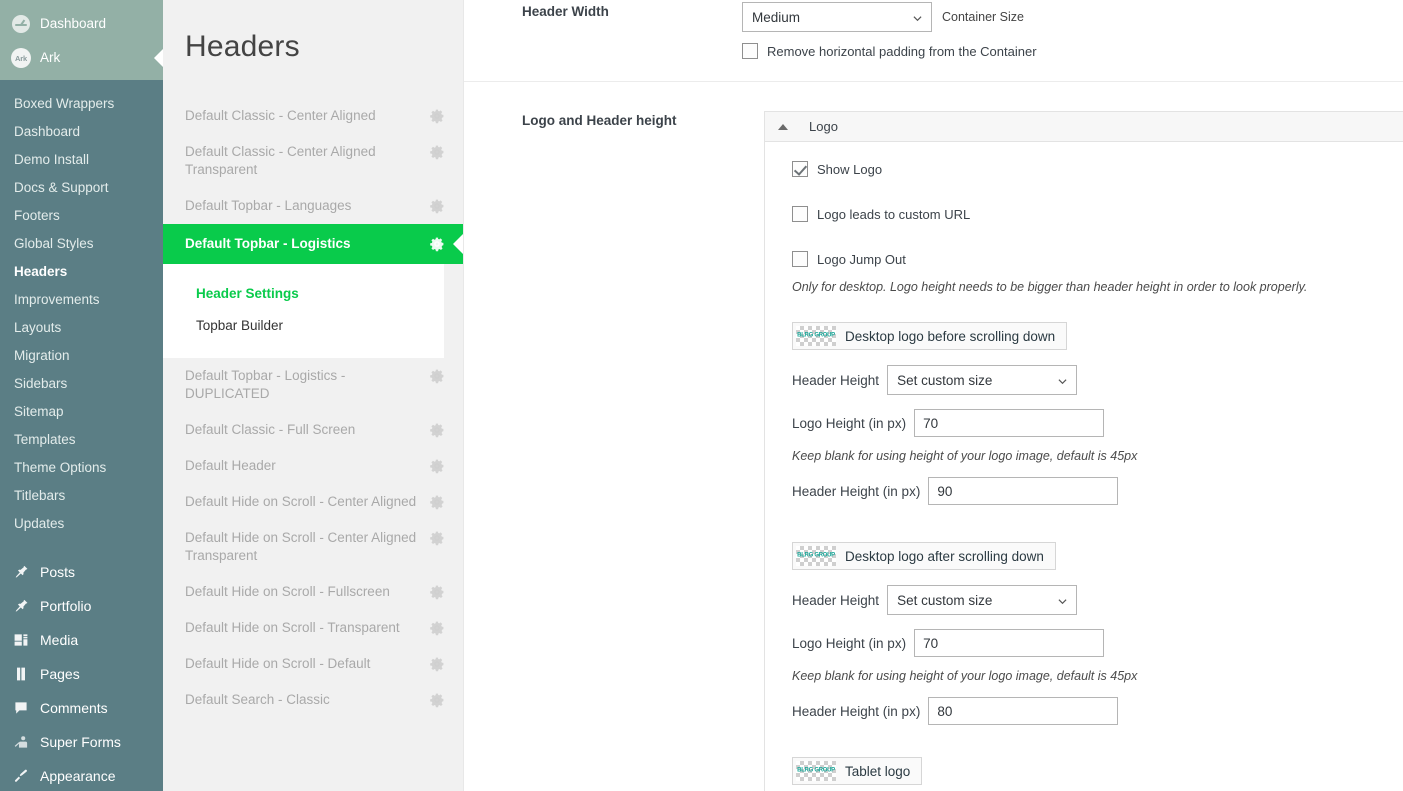 The image size is (1403, 791). I want to click on header-list-item-active: Default Topbar - Logistics, so click(313, 244).